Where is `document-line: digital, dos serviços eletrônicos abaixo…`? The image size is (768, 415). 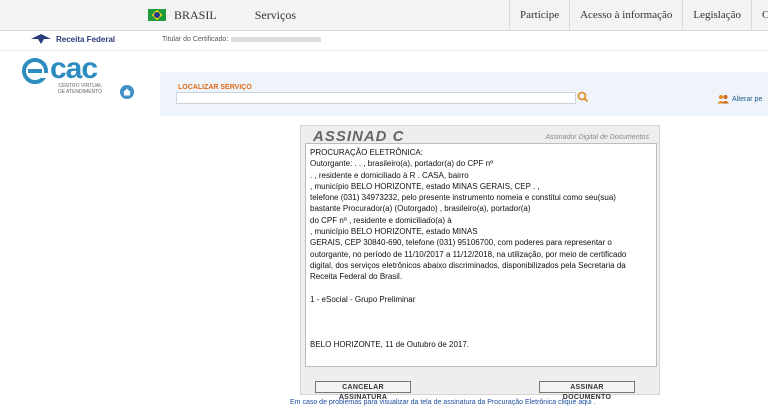 document-line: digital, dos serviços eletrônicos abaixo… is located at coordinates (468, 265).